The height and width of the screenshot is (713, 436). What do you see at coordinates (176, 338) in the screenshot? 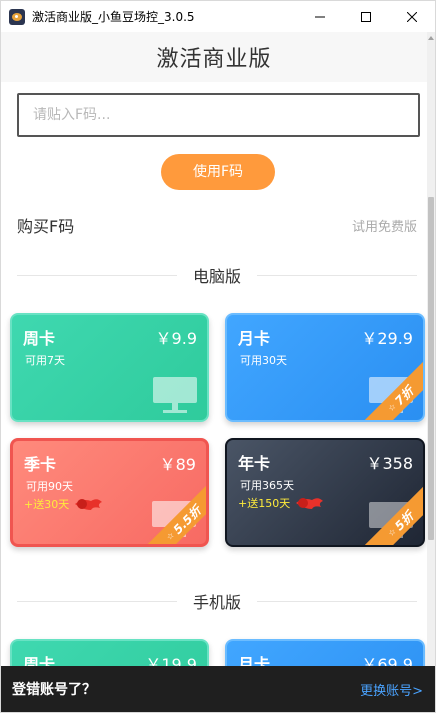
I see `plan-price: ￥9.9` at bounding box center [176, 338].